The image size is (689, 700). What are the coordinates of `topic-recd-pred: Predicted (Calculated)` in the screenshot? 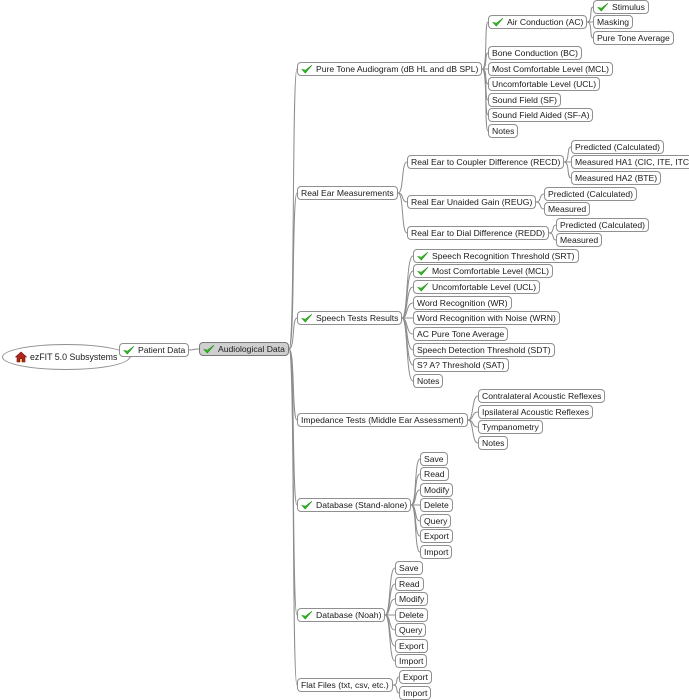 It's located at (618, 147).